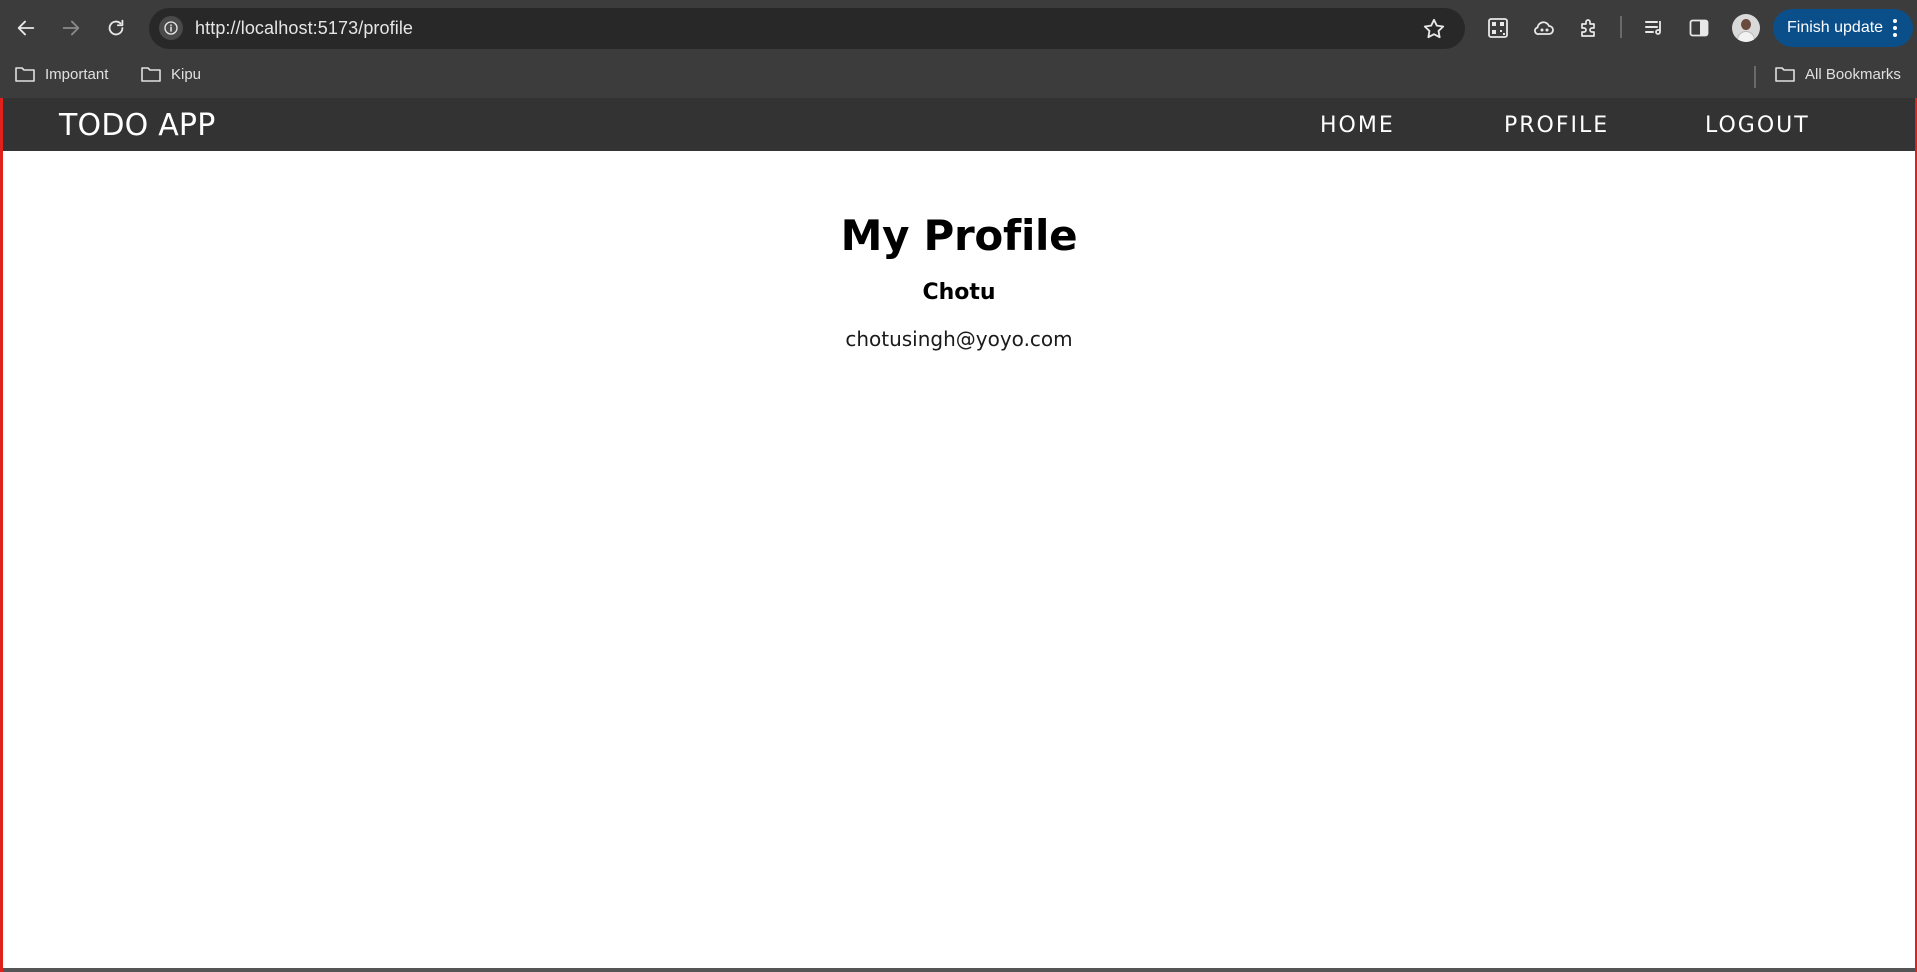 The width and height of the screenshot is (1917, 972). Describe the element at coordinates (186, 74) in the screenshot. I see `bookmark-label: Kipu` at that location.